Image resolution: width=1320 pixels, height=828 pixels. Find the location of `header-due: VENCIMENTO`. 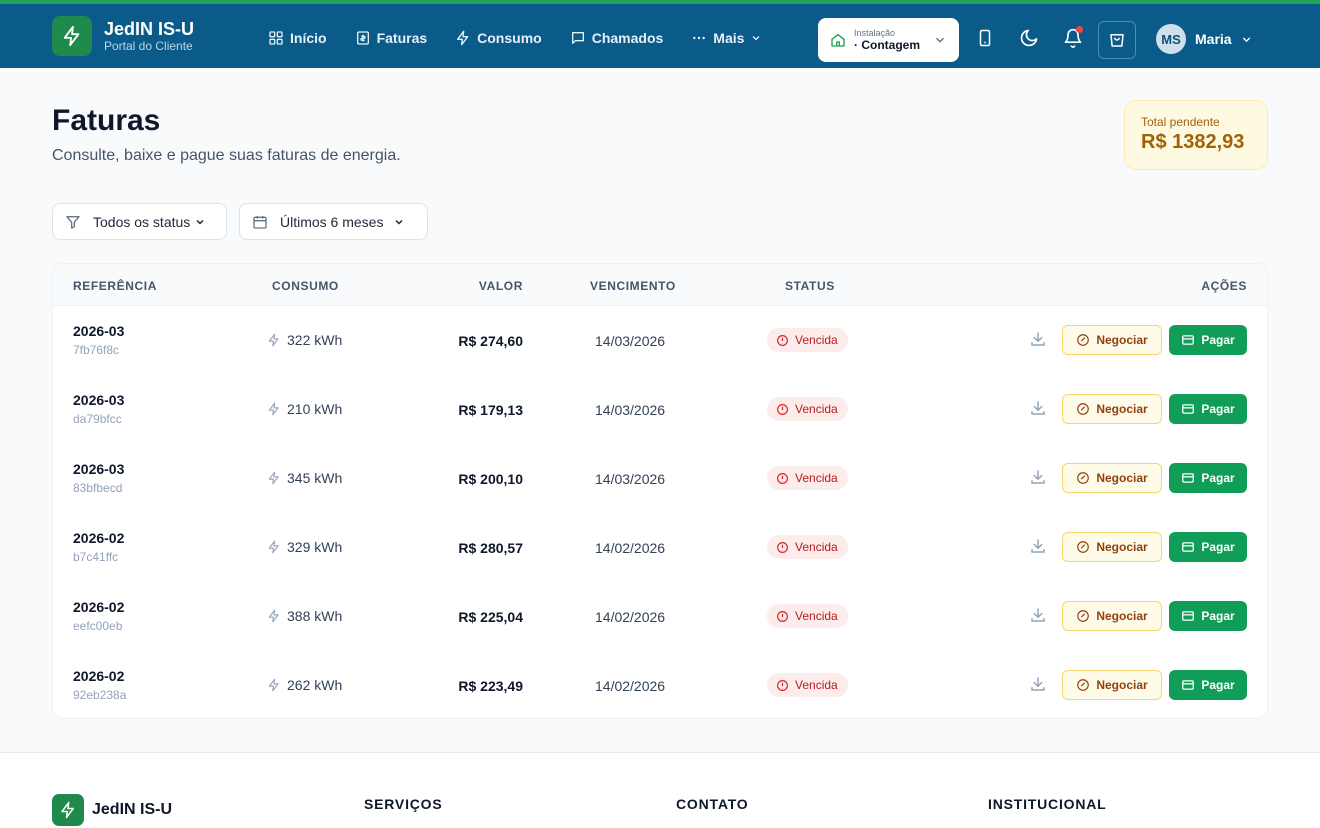

header-due: VENCIMENTO is located at coordinates (633, 286).